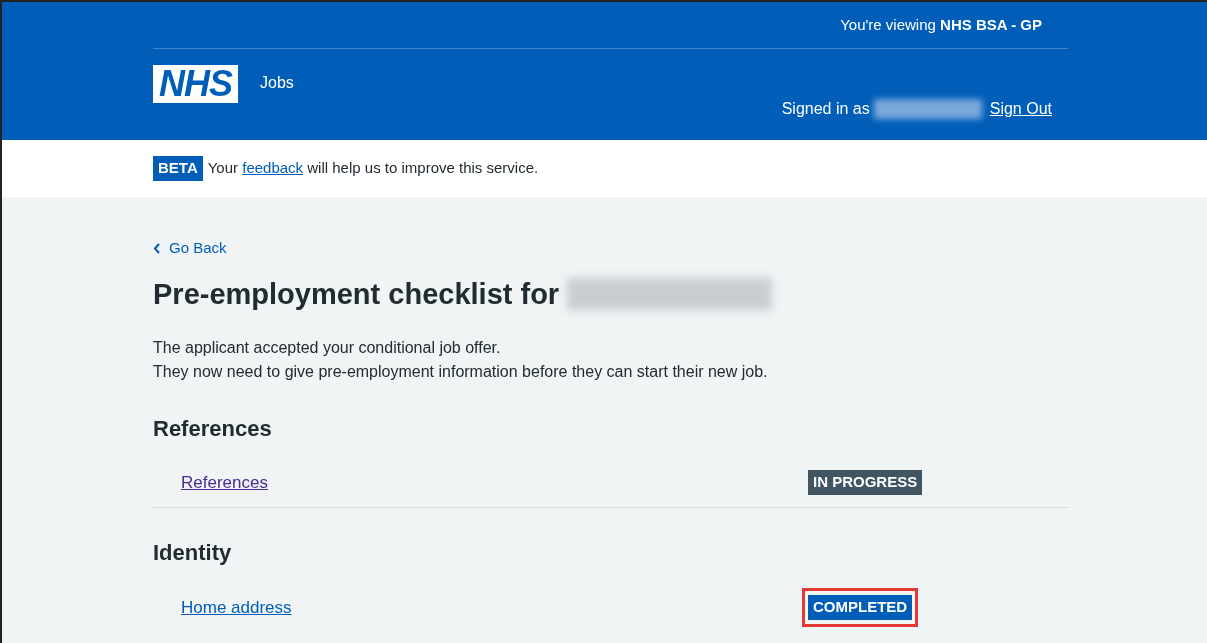 The image size is (1207, 643). What do you see at coordinates (1020, 109) in the screenshot?
I see `sign-out-link: Sign Out` at bounding box center [1020, 109].